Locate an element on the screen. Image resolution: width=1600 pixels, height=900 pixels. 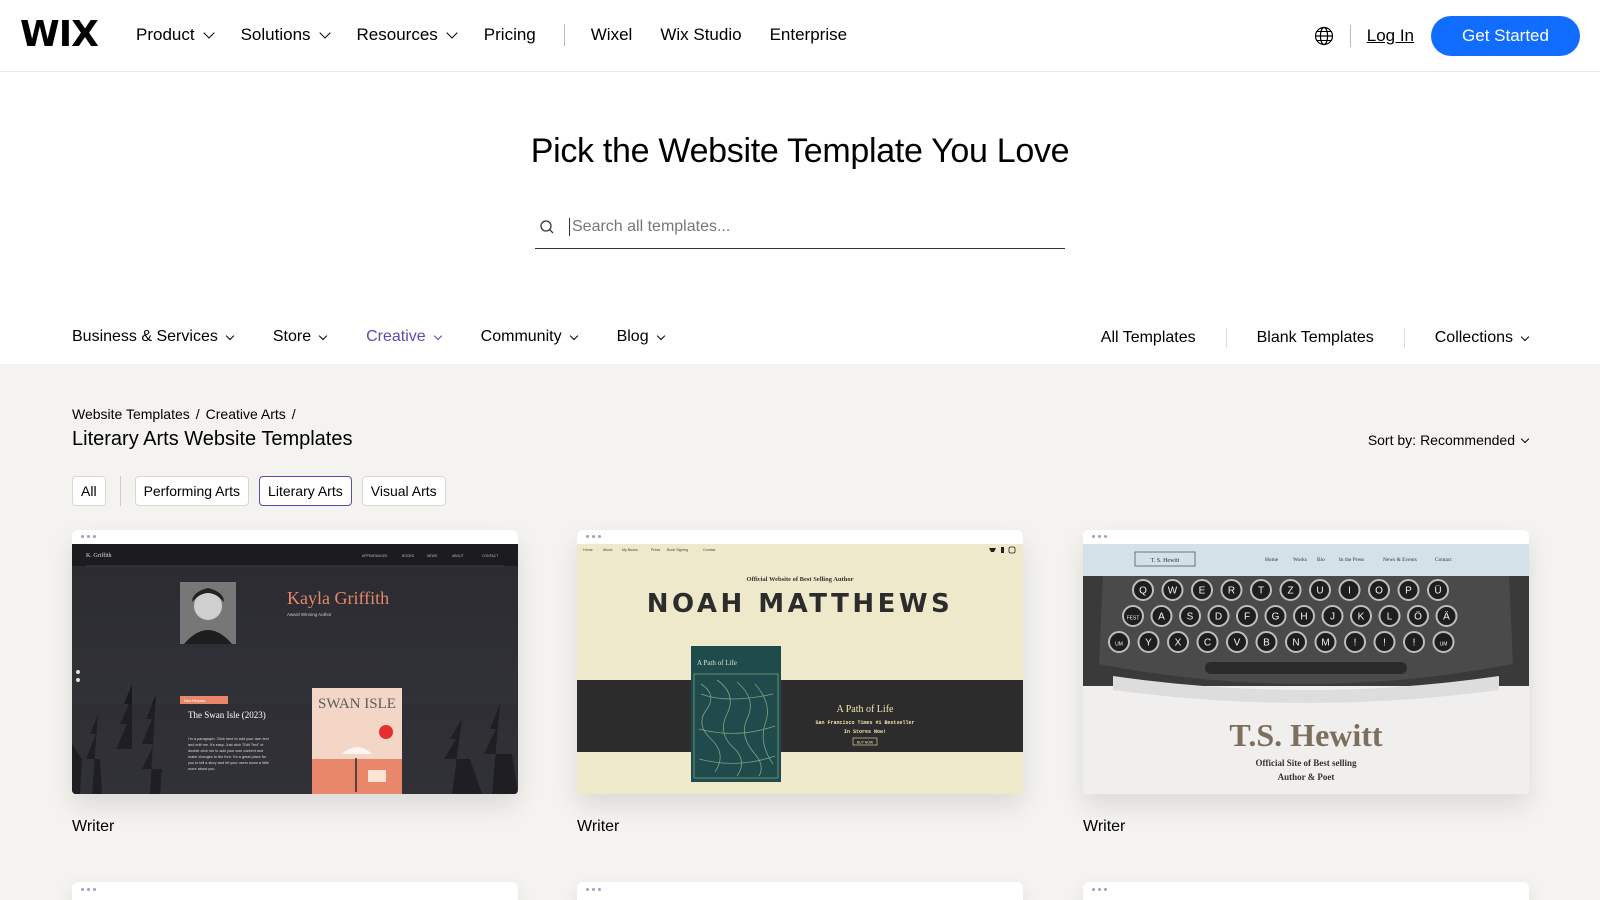
preview-title: NOAH MATTHEWS is located at coordinates (800, 604).